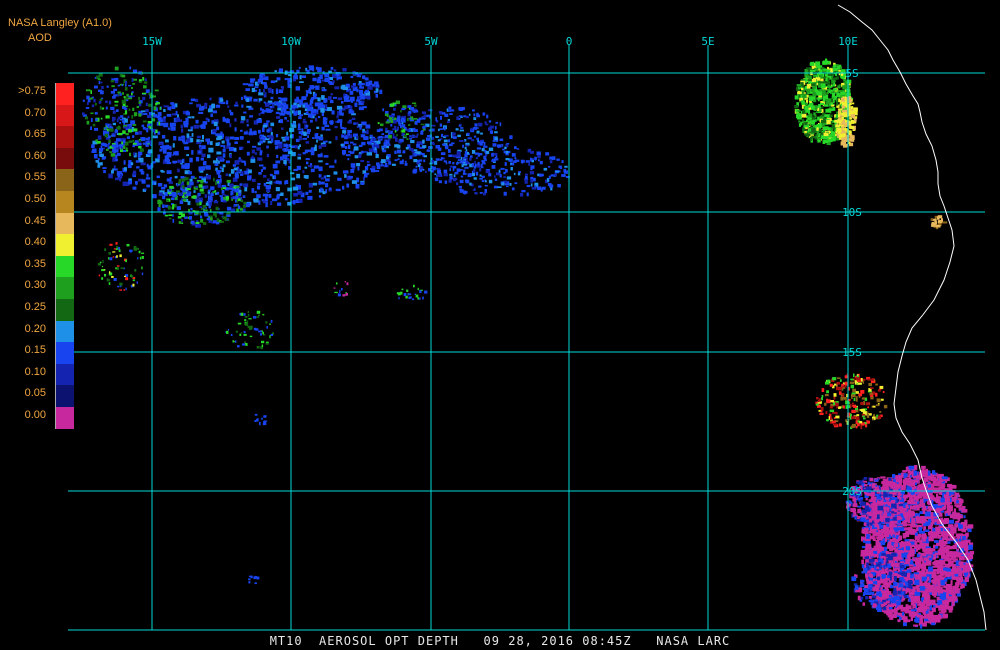 The image size is (1000, 650). I want to click on legend-label: 0.10, so click(35, 371).